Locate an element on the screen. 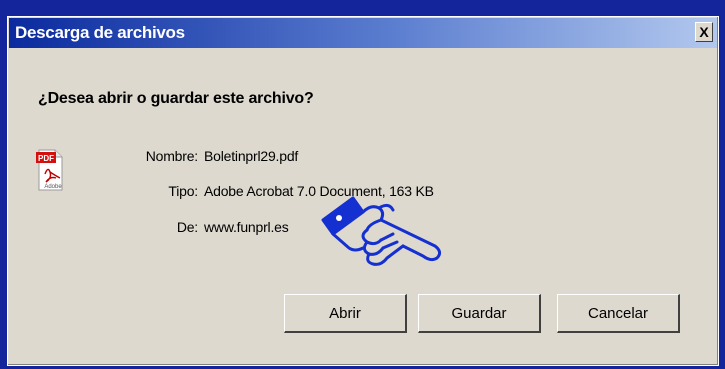 Image resolution: width=725 pixels, height=369 pixels. open-button: Abrir is located at coordinates (345, 313).